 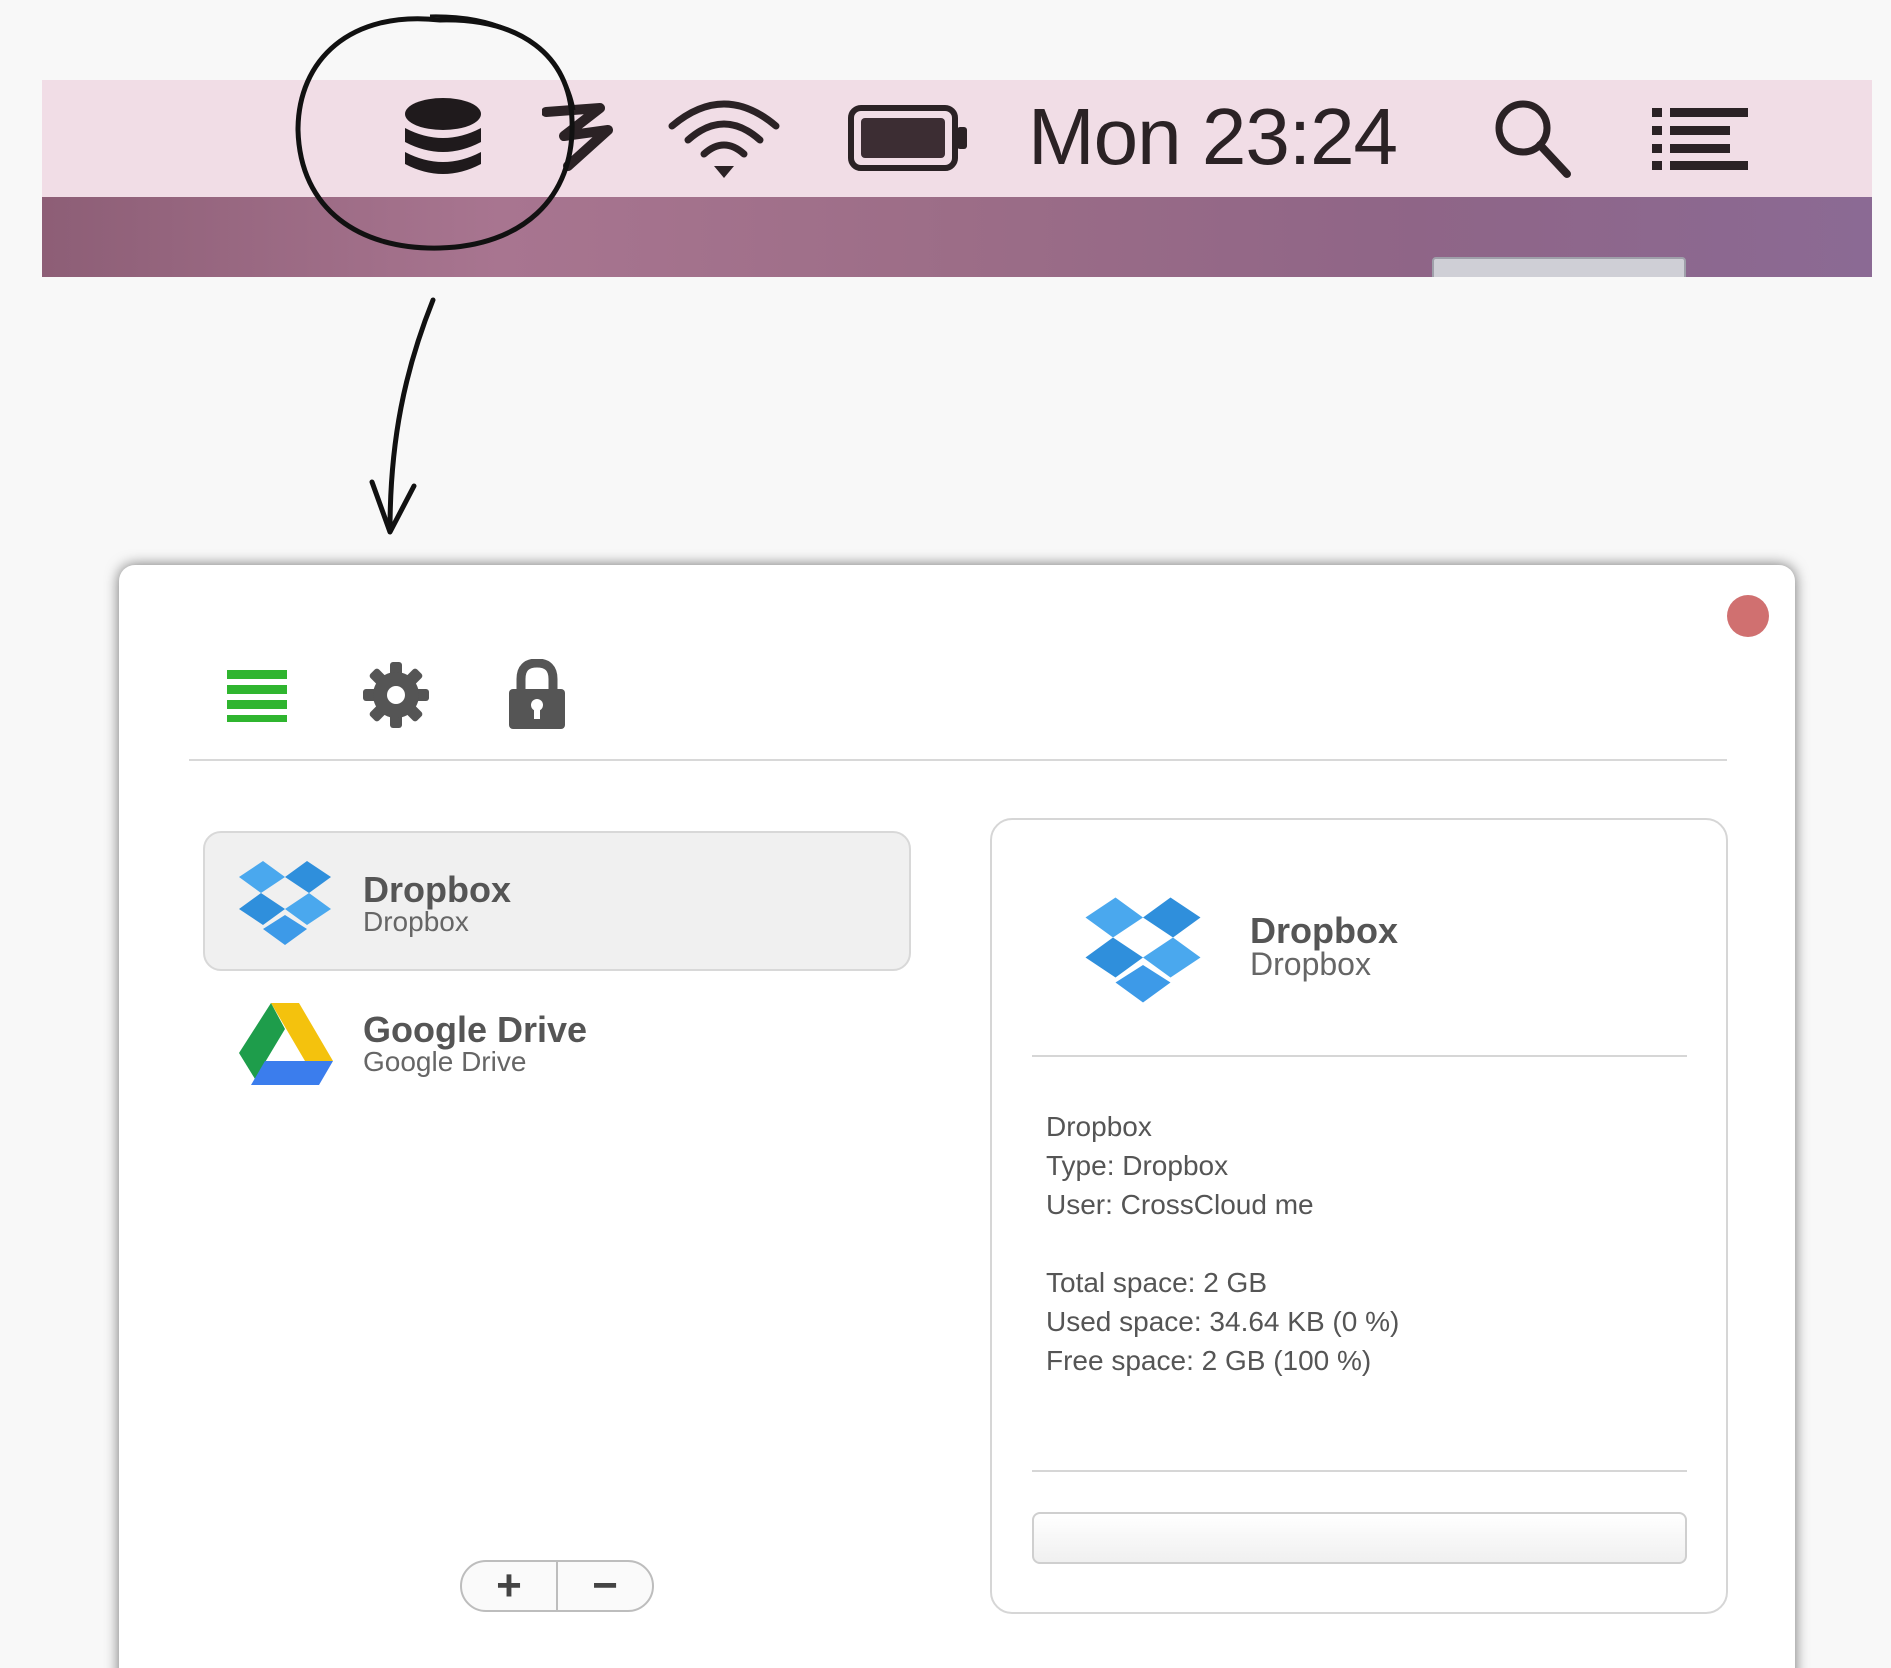 I want to click on wifi-icon, so click(x=724, y=137).